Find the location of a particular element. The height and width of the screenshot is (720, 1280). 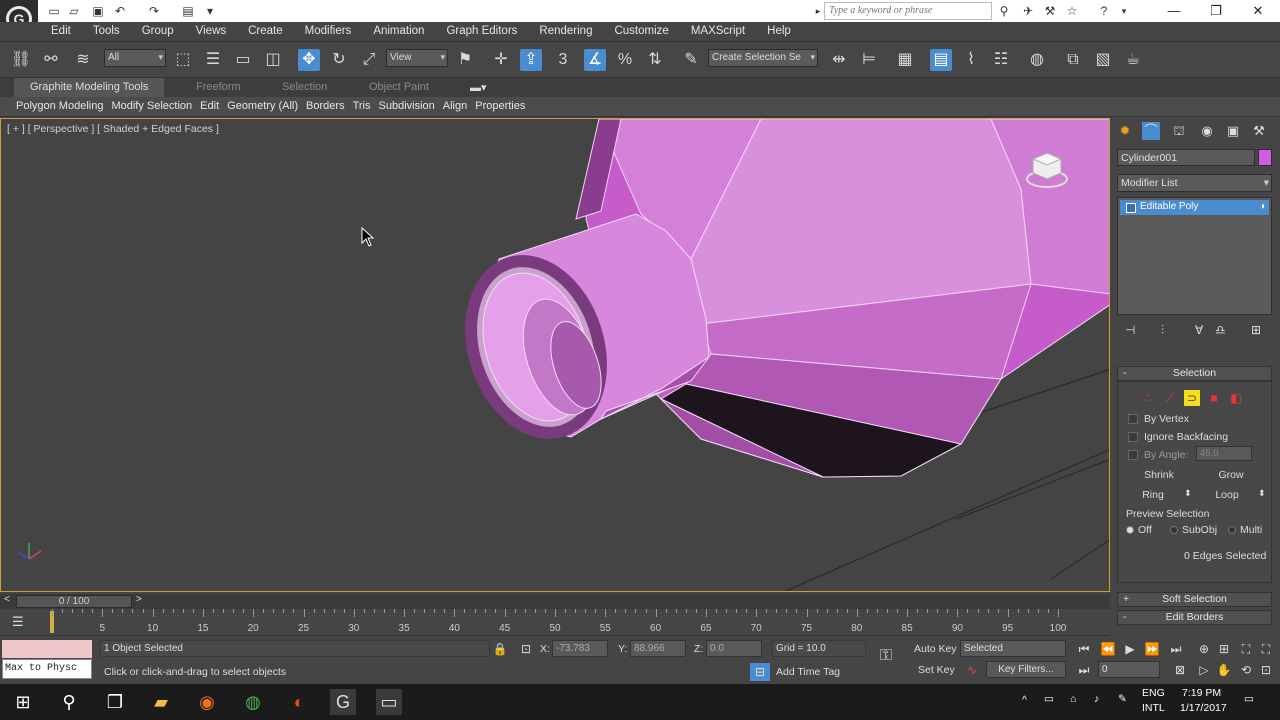

save-file-icon: ▣ is located at coordinates (98, 11).